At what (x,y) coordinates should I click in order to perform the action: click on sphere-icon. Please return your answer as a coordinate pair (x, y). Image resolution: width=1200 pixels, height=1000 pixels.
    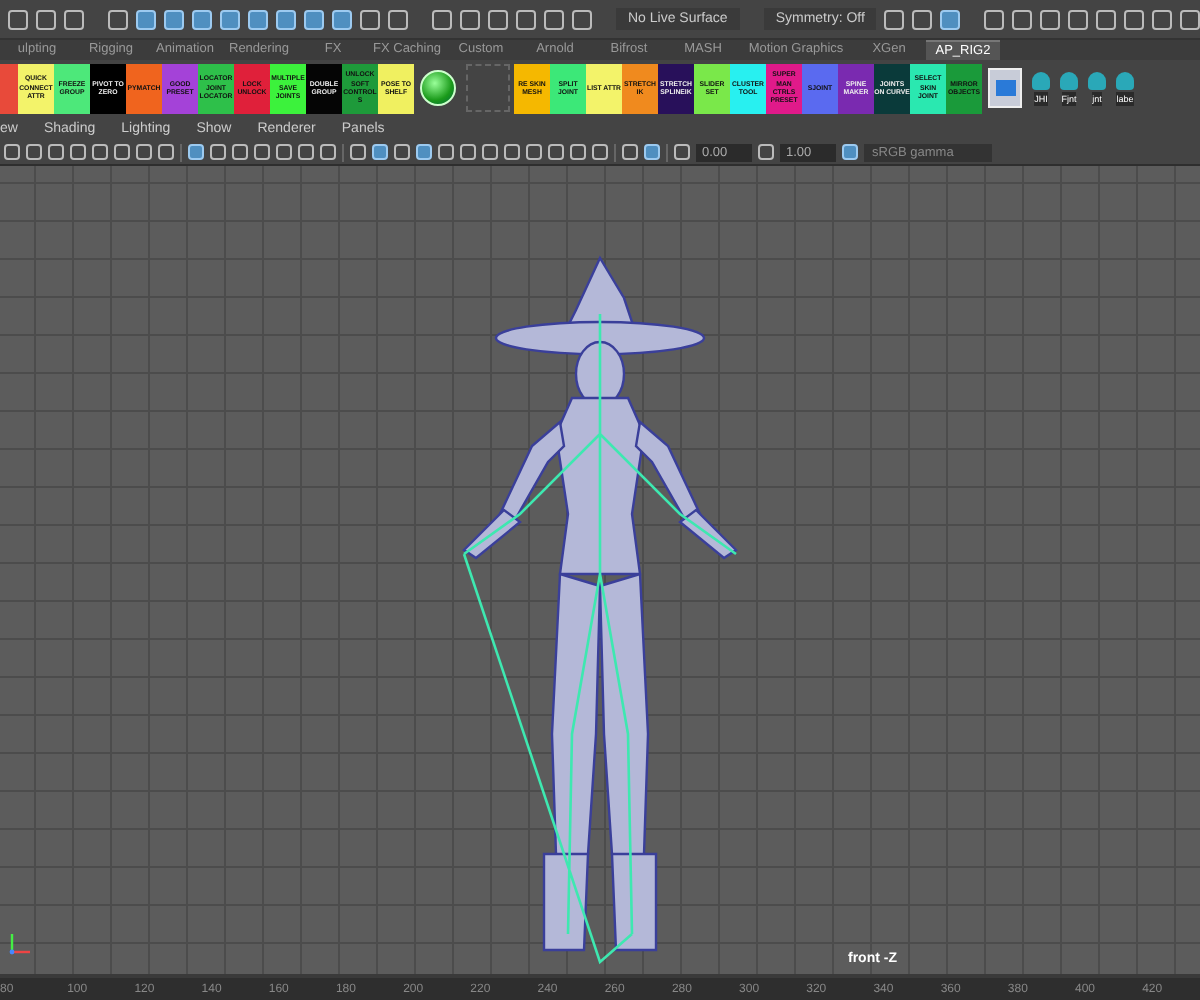
    Looking at the image, I should click on (438, 88).